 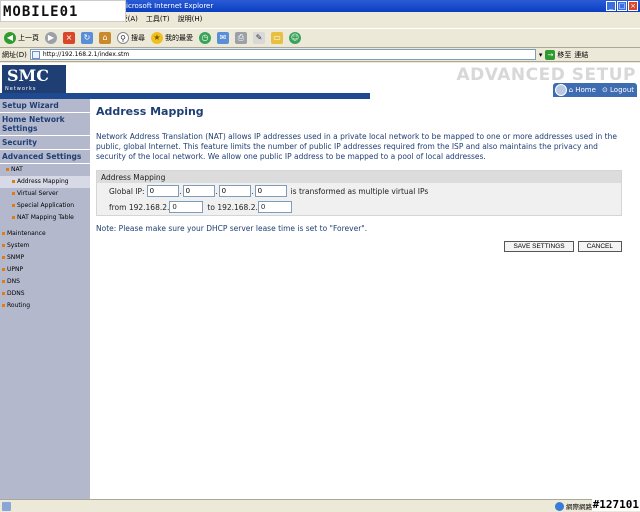 I want to click on folder-icon: ▭, so click(x=277, y=38).